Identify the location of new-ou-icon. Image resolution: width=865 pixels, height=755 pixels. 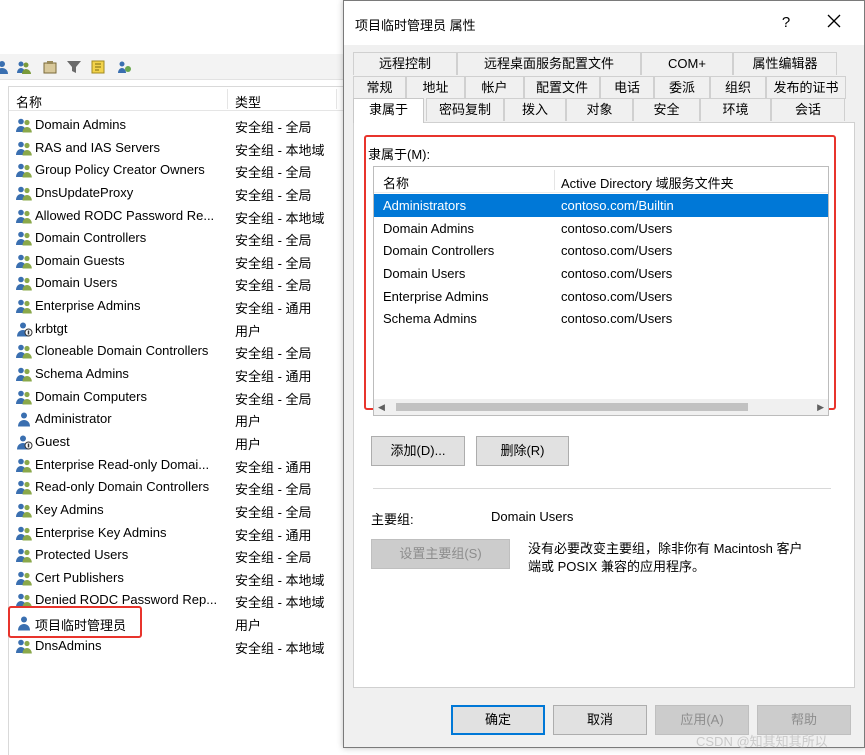
(50, 67).